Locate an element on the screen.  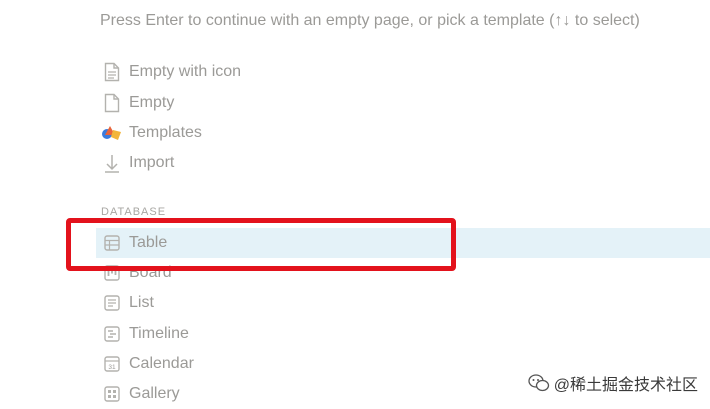
document-icon is located at coordinates (112, 103).